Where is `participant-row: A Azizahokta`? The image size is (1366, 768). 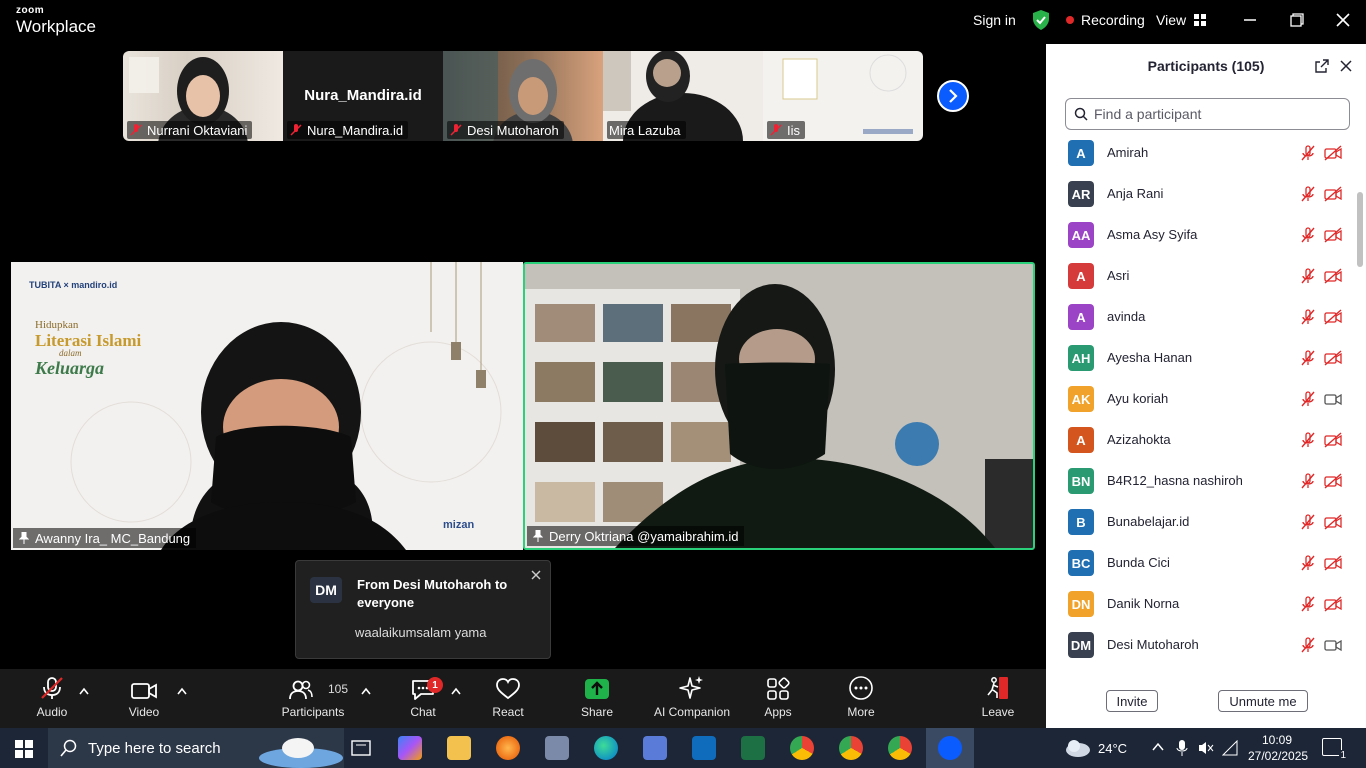
participant-row: A Azizahokta is located at coordinates (1199, 443).